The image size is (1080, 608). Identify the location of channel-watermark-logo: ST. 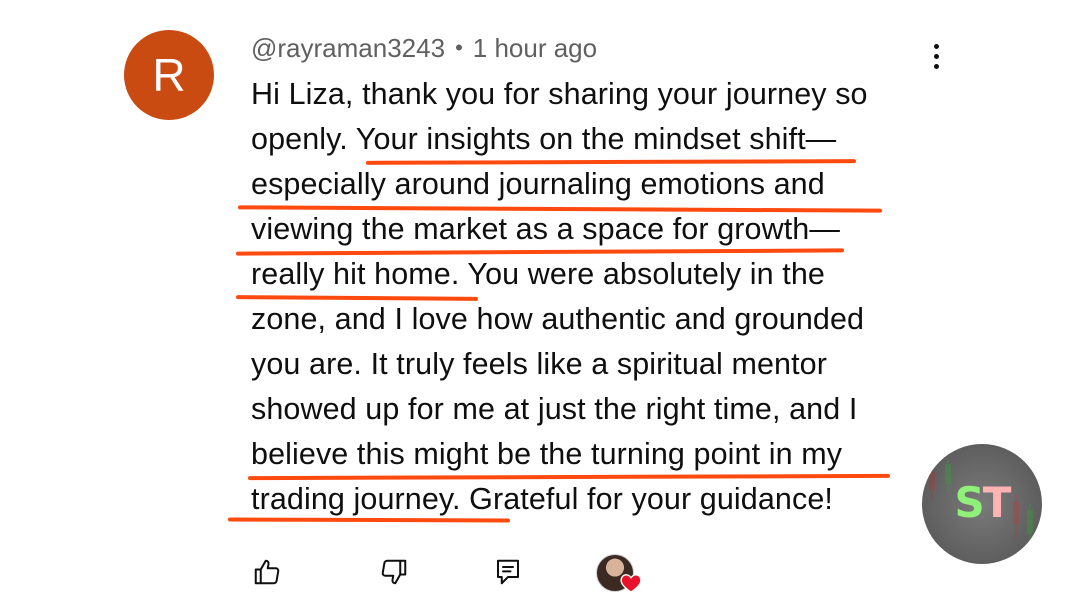
(982, 504).